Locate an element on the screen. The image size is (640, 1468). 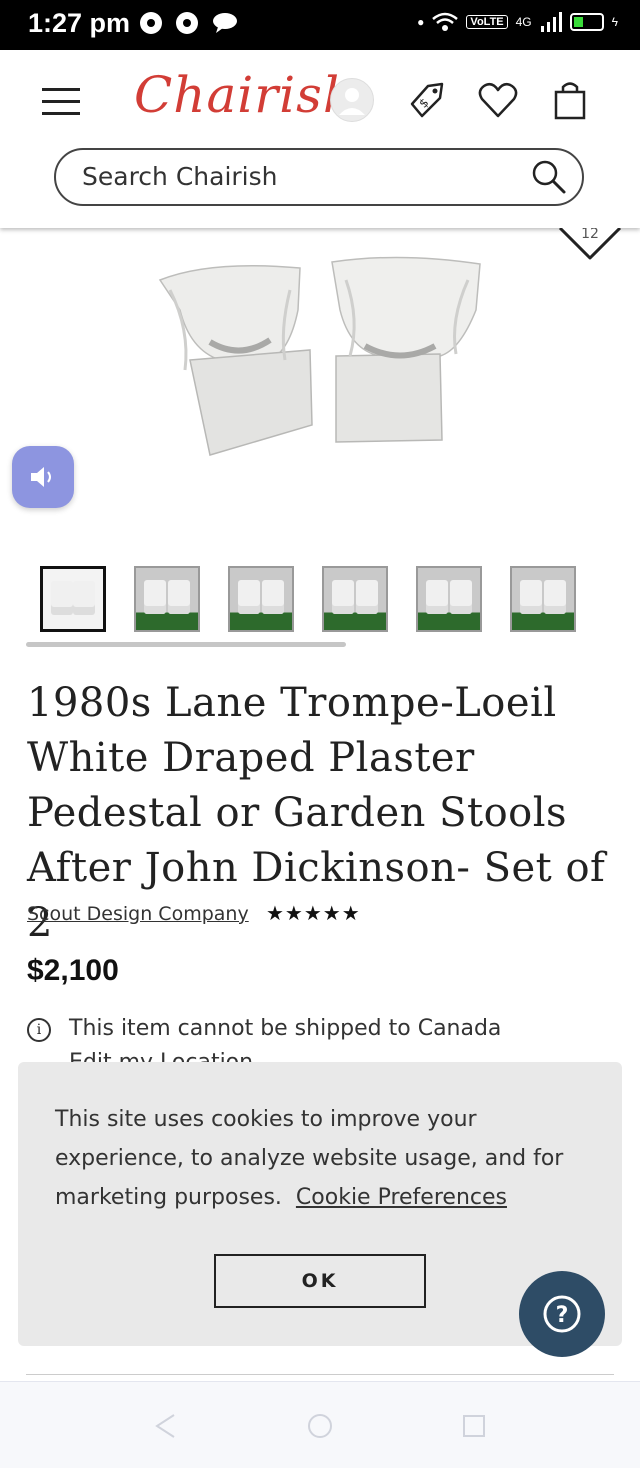
stool-right is located at coordinates (406, 349).